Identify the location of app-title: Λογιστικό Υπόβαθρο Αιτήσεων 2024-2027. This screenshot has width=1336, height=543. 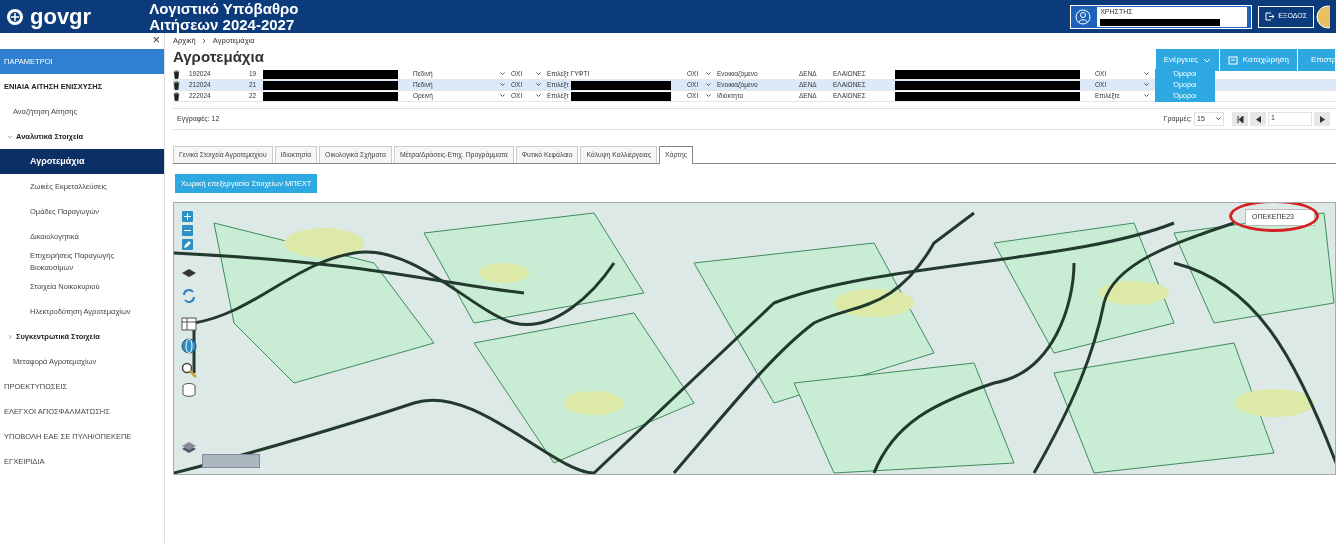
(224, 16).